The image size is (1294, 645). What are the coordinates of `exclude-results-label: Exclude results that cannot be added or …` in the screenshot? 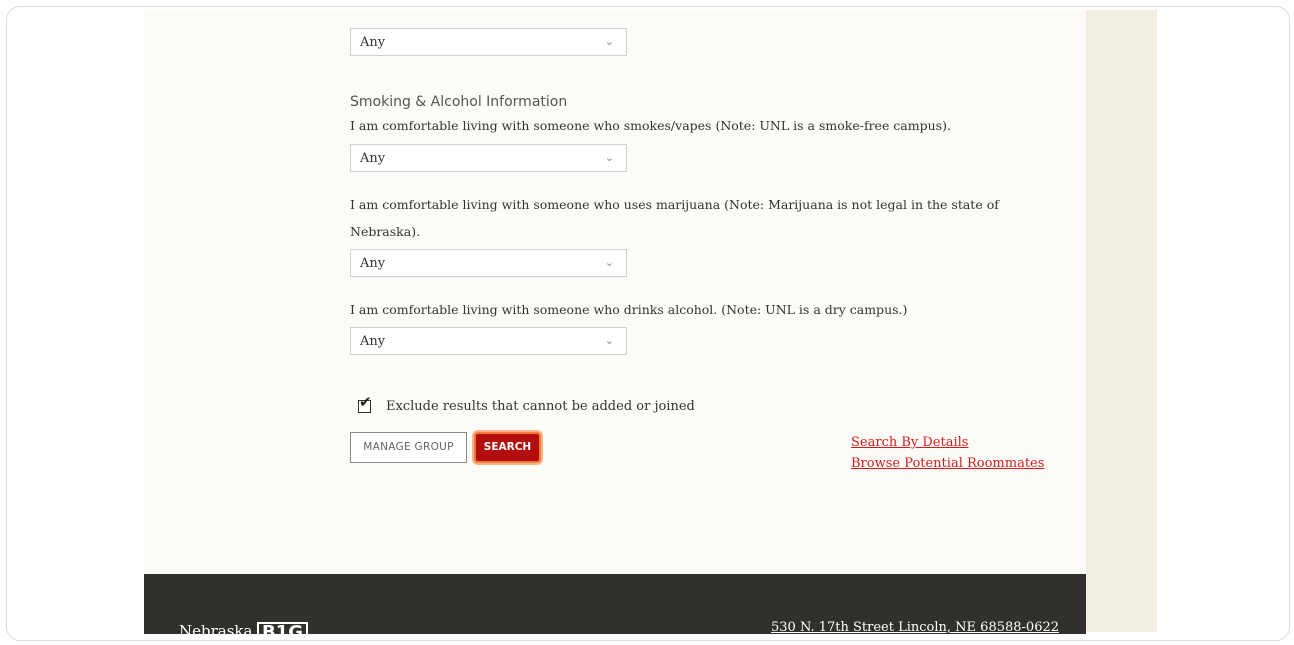 It's located at (540, 406).